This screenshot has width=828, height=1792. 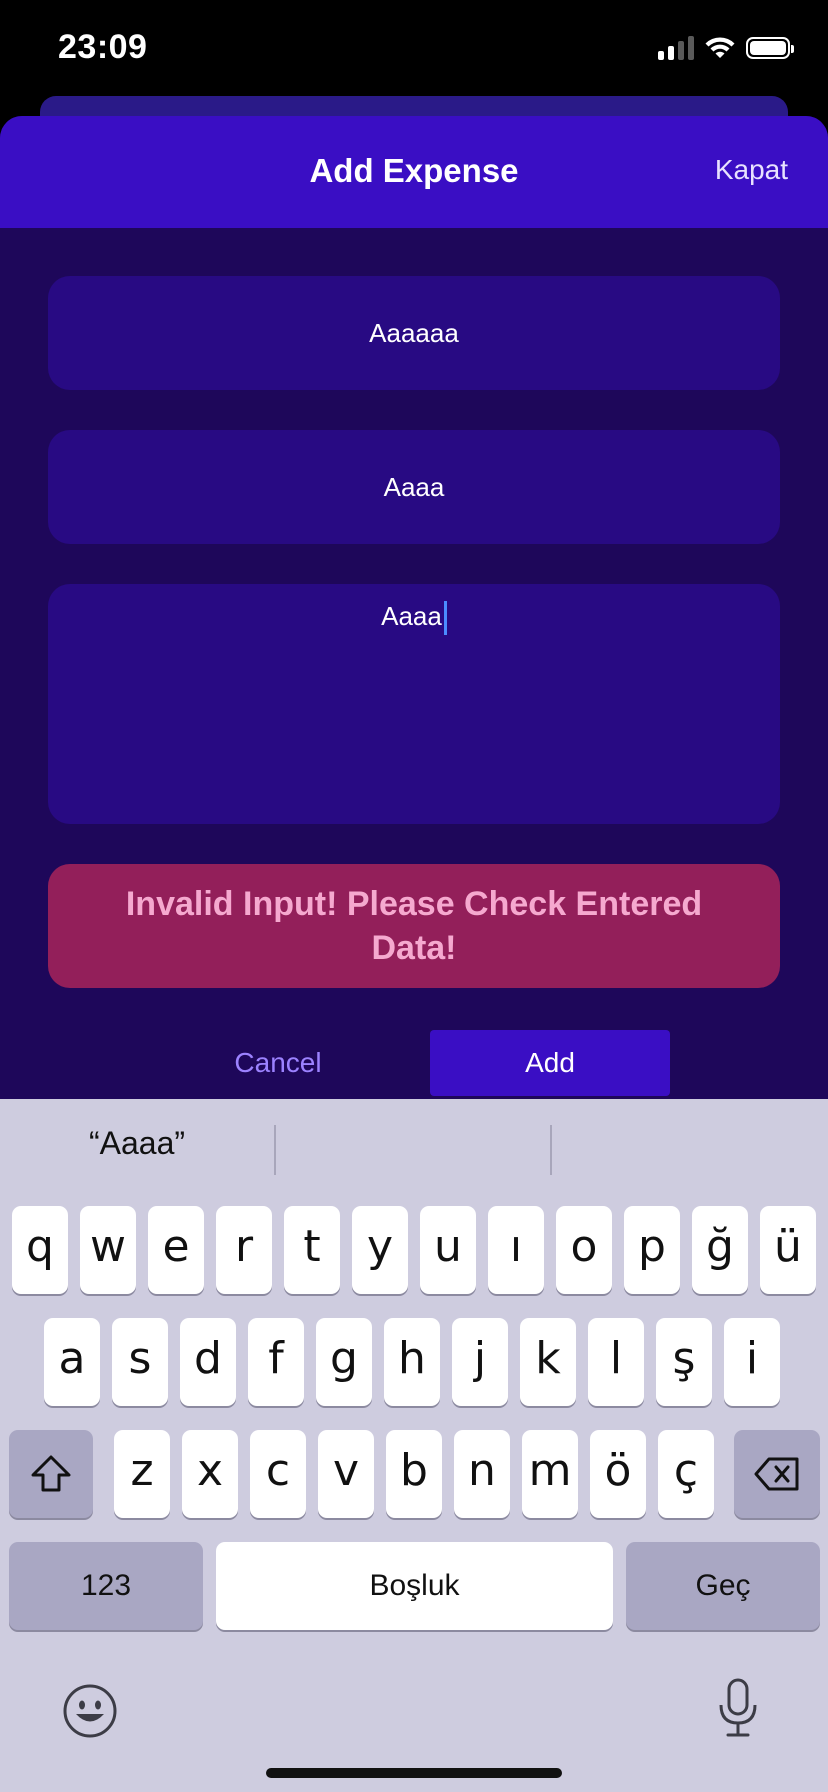 What do you see at coordinates (278, 1474) in the screenshot?
I see `key-c: c` at bounding box center [278, 1474].